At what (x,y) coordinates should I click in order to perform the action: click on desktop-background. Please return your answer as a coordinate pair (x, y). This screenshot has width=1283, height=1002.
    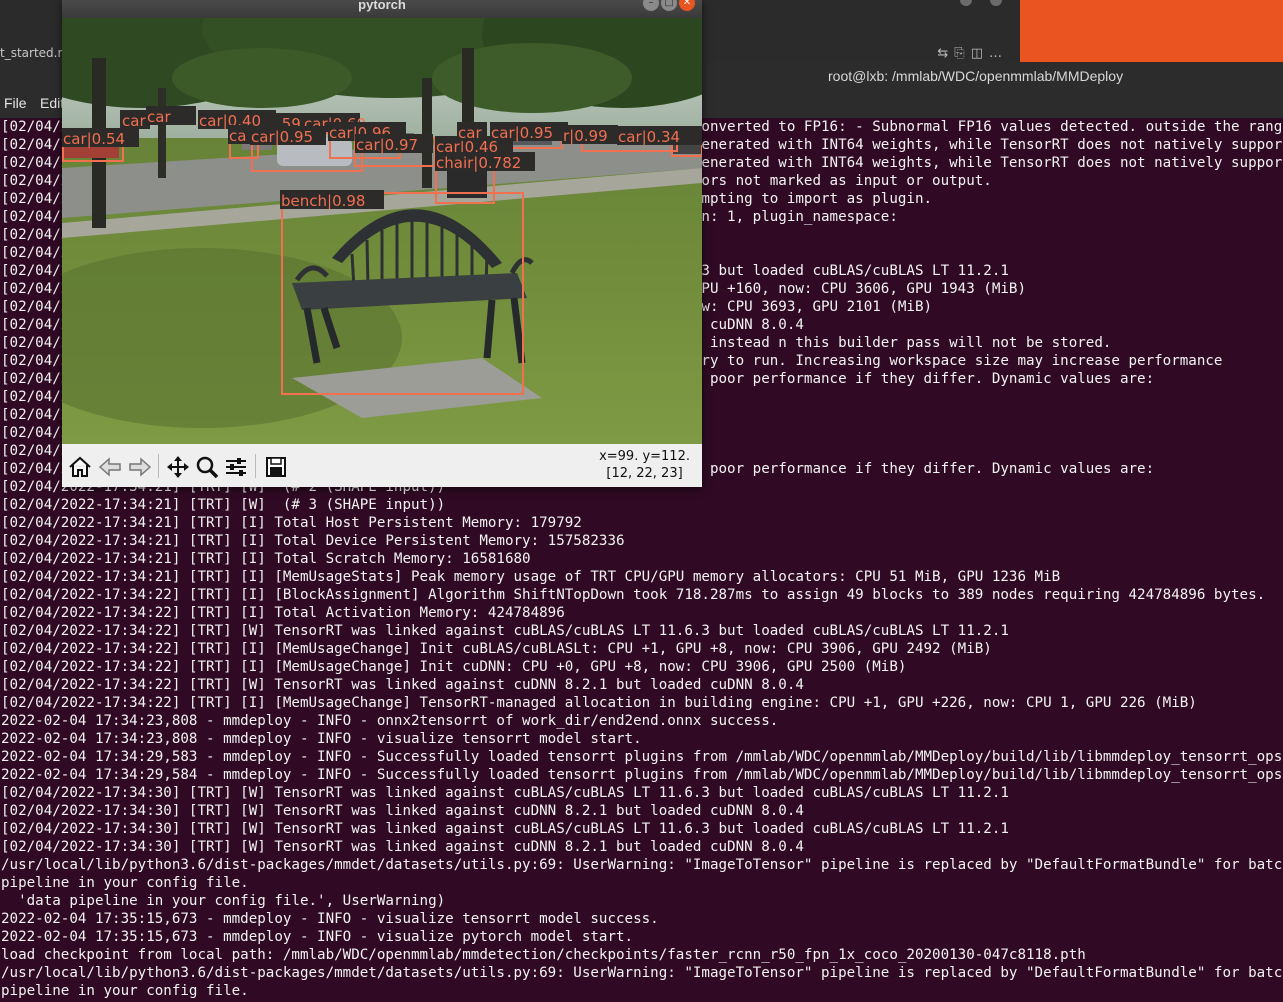
    Looking at the image, I should click on (1151, 31).